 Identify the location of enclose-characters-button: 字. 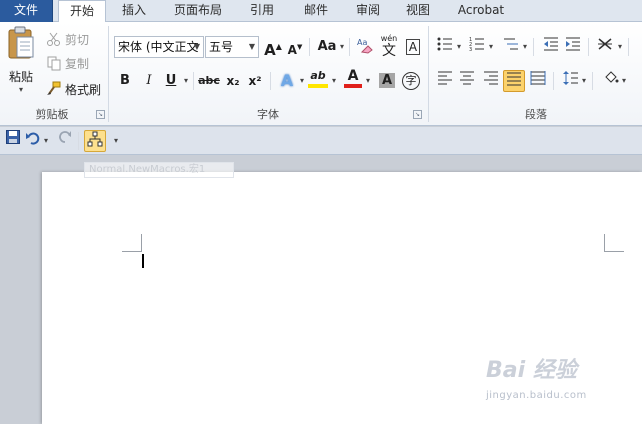
(411, 81).